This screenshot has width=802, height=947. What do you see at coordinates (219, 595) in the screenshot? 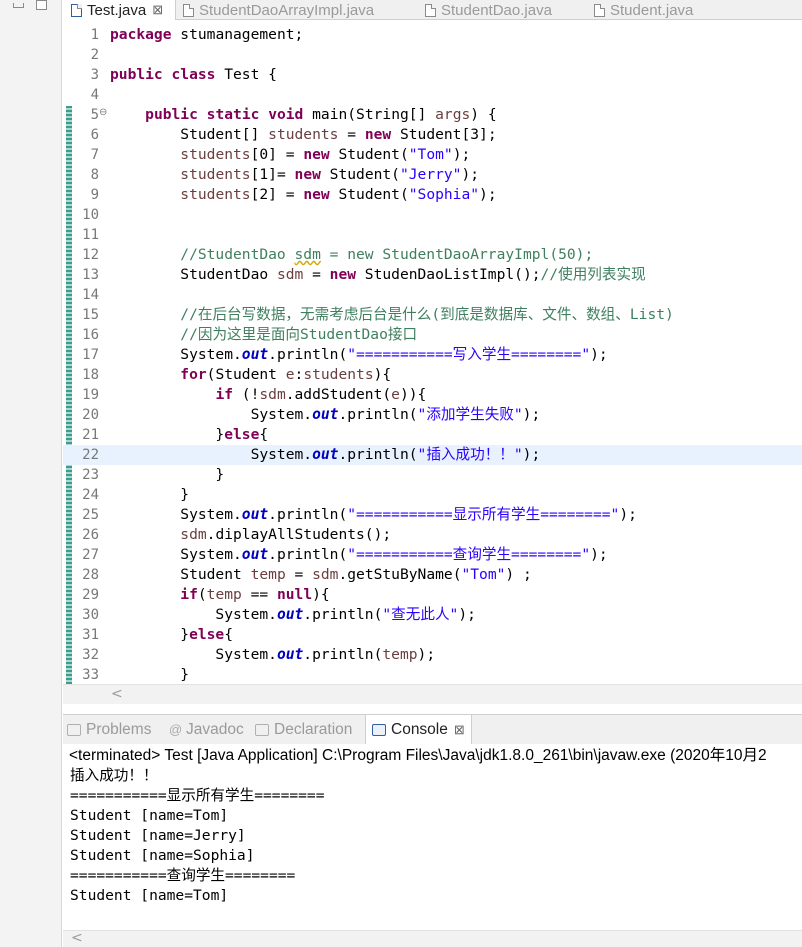
I see `code-text: if(temp == null){` at bounding box center [219, 595].